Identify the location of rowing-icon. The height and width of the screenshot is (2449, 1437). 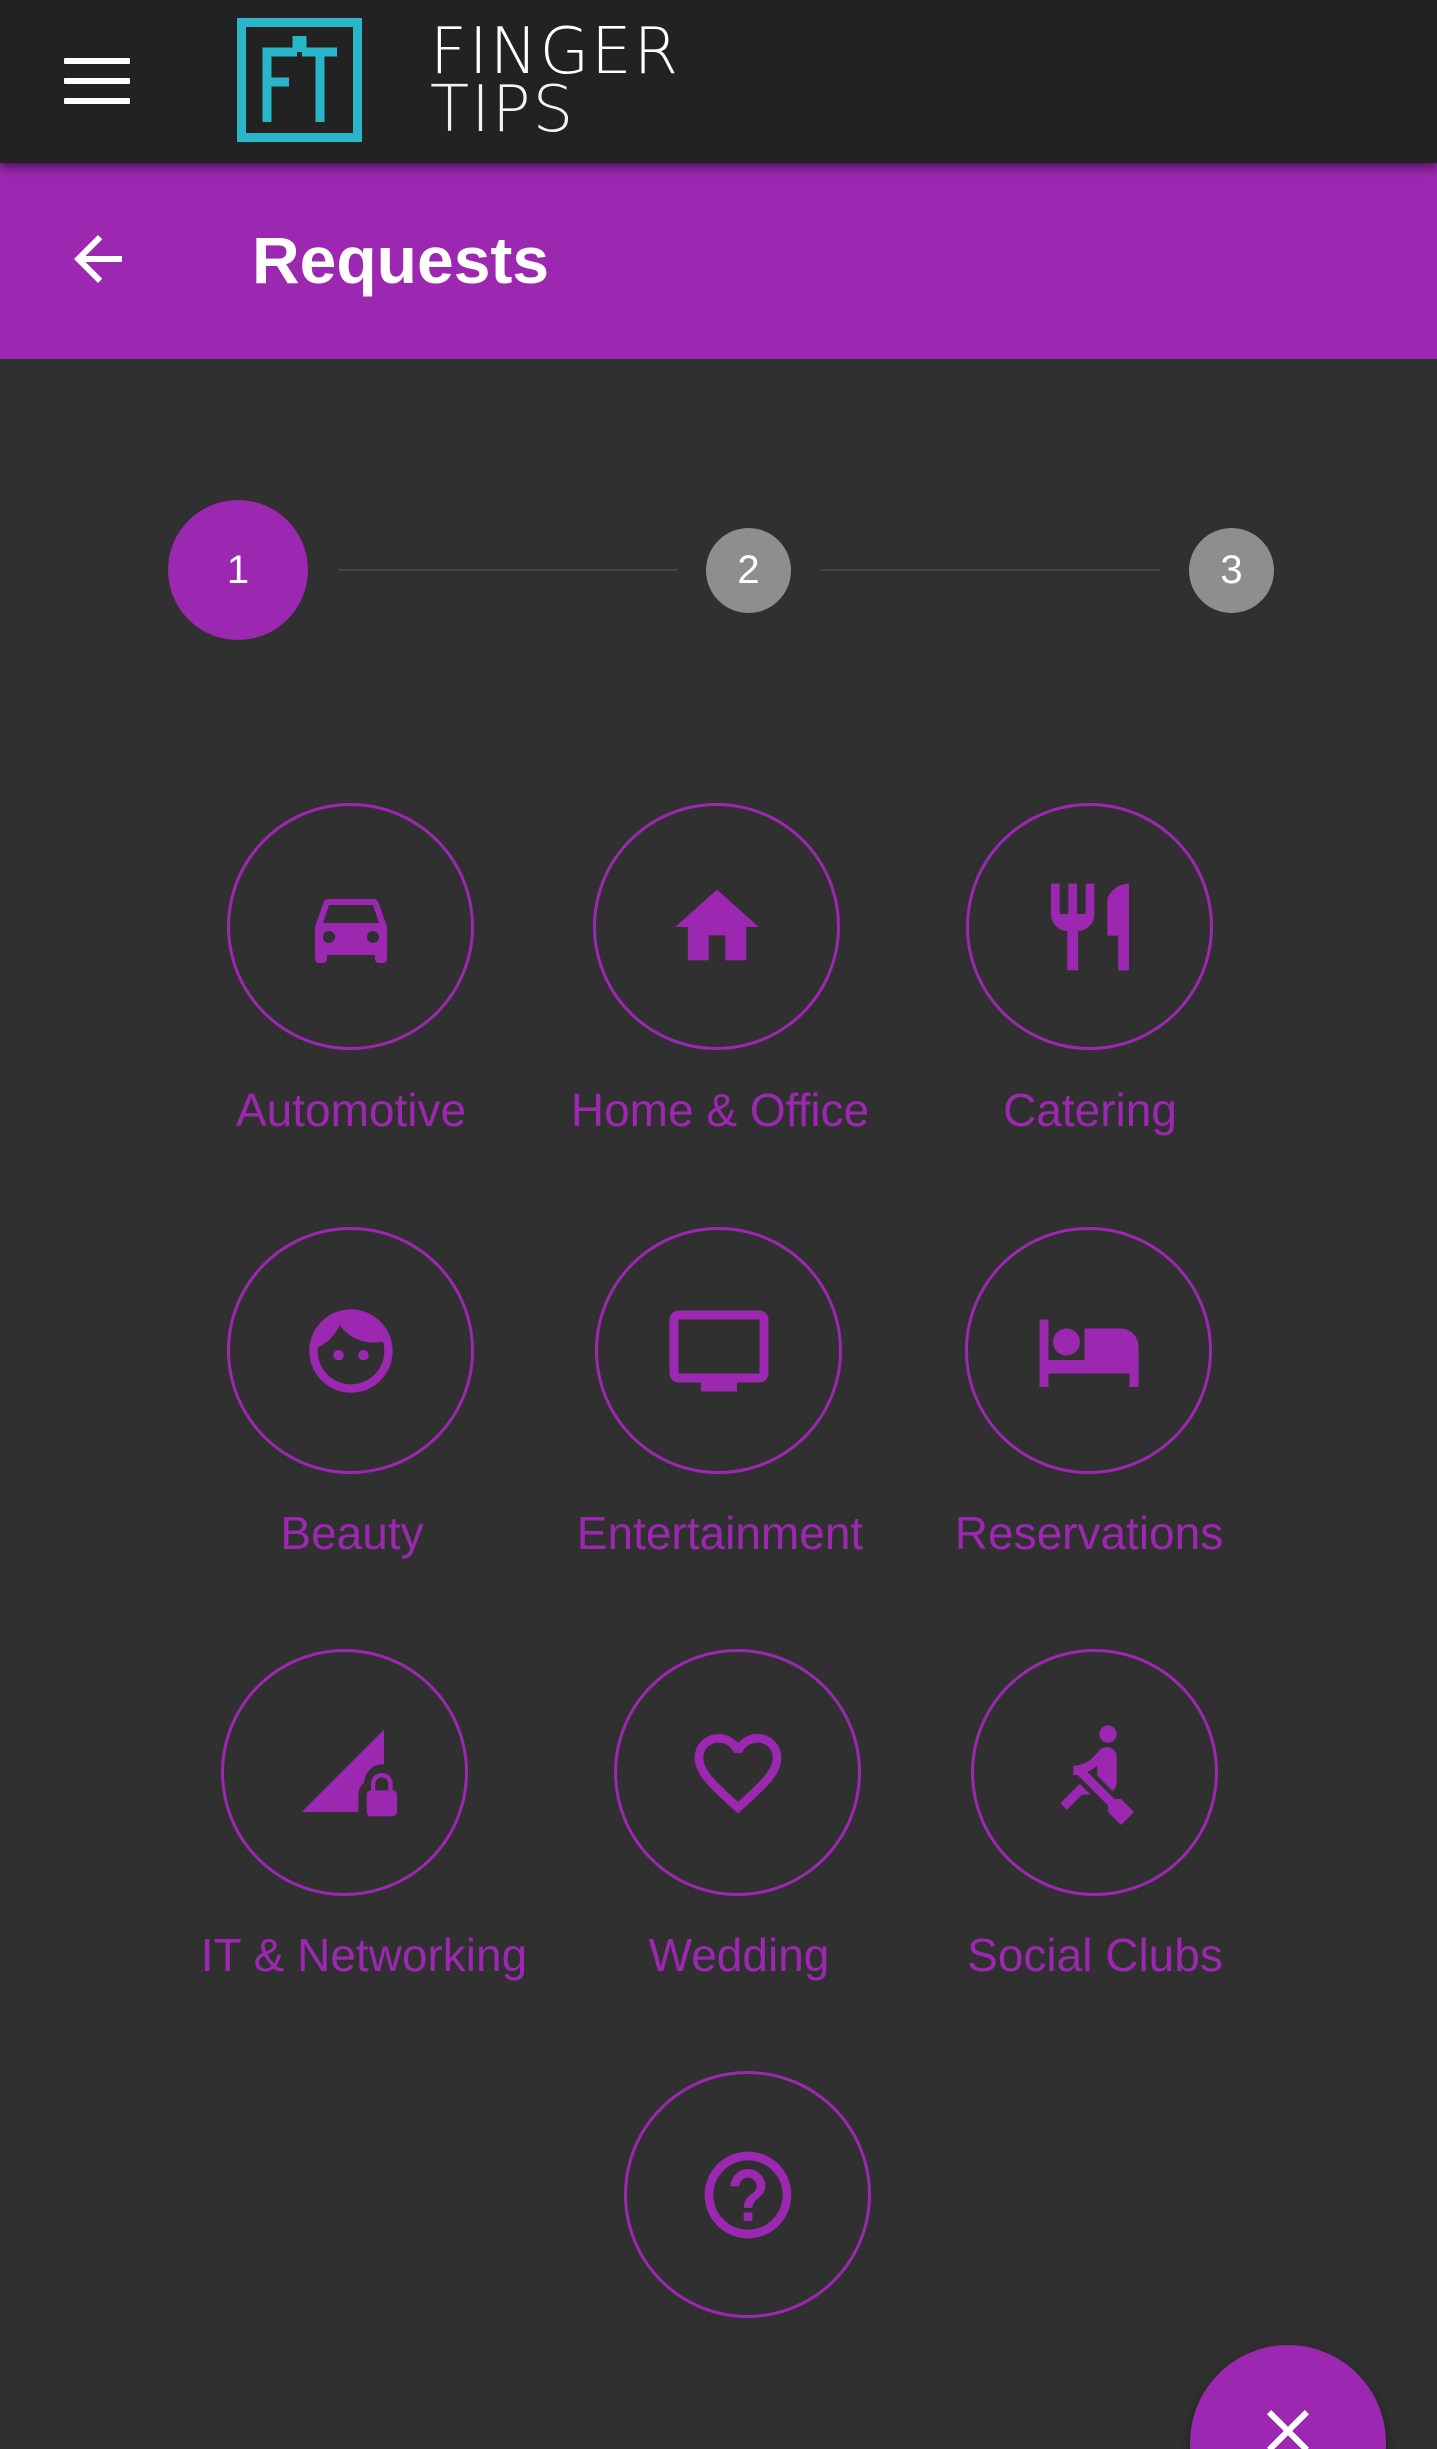
(1096, 1774).